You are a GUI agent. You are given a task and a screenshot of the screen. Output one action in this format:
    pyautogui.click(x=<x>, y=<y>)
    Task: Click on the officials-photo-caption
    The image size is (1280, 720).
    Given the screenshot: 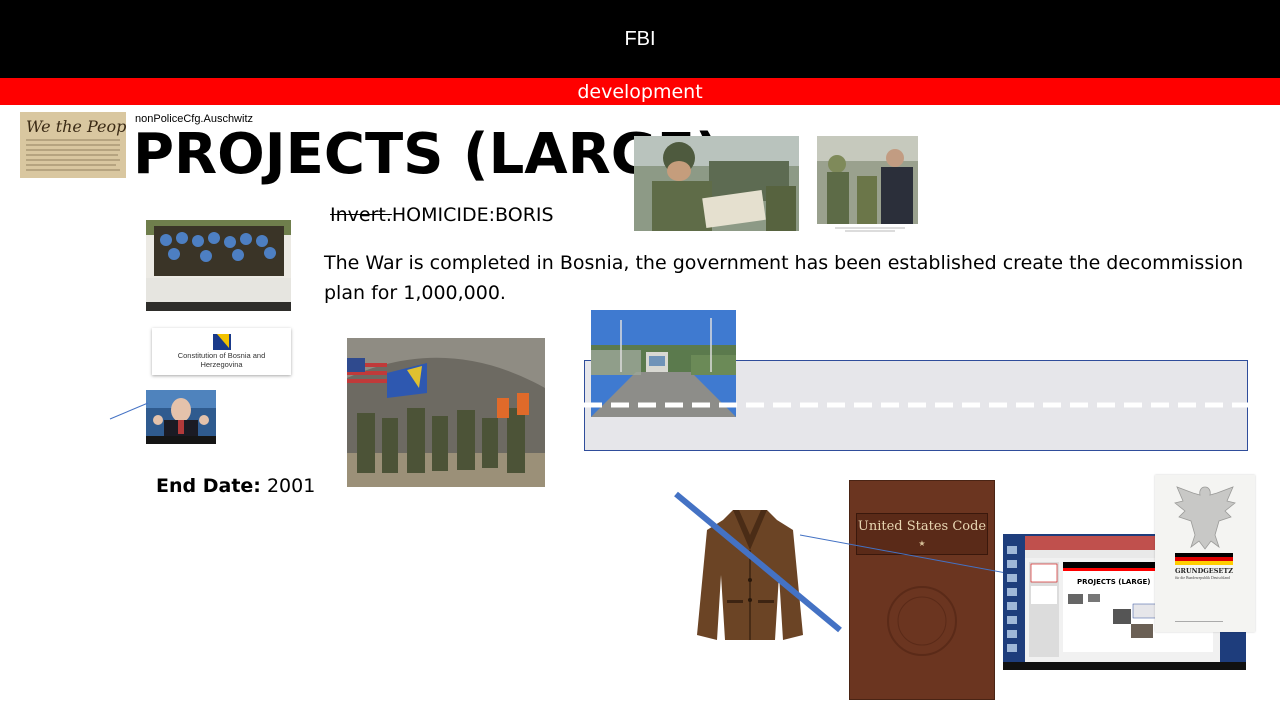 What is the action you would take?
    pyautogui.click(x=870, y=230)
    